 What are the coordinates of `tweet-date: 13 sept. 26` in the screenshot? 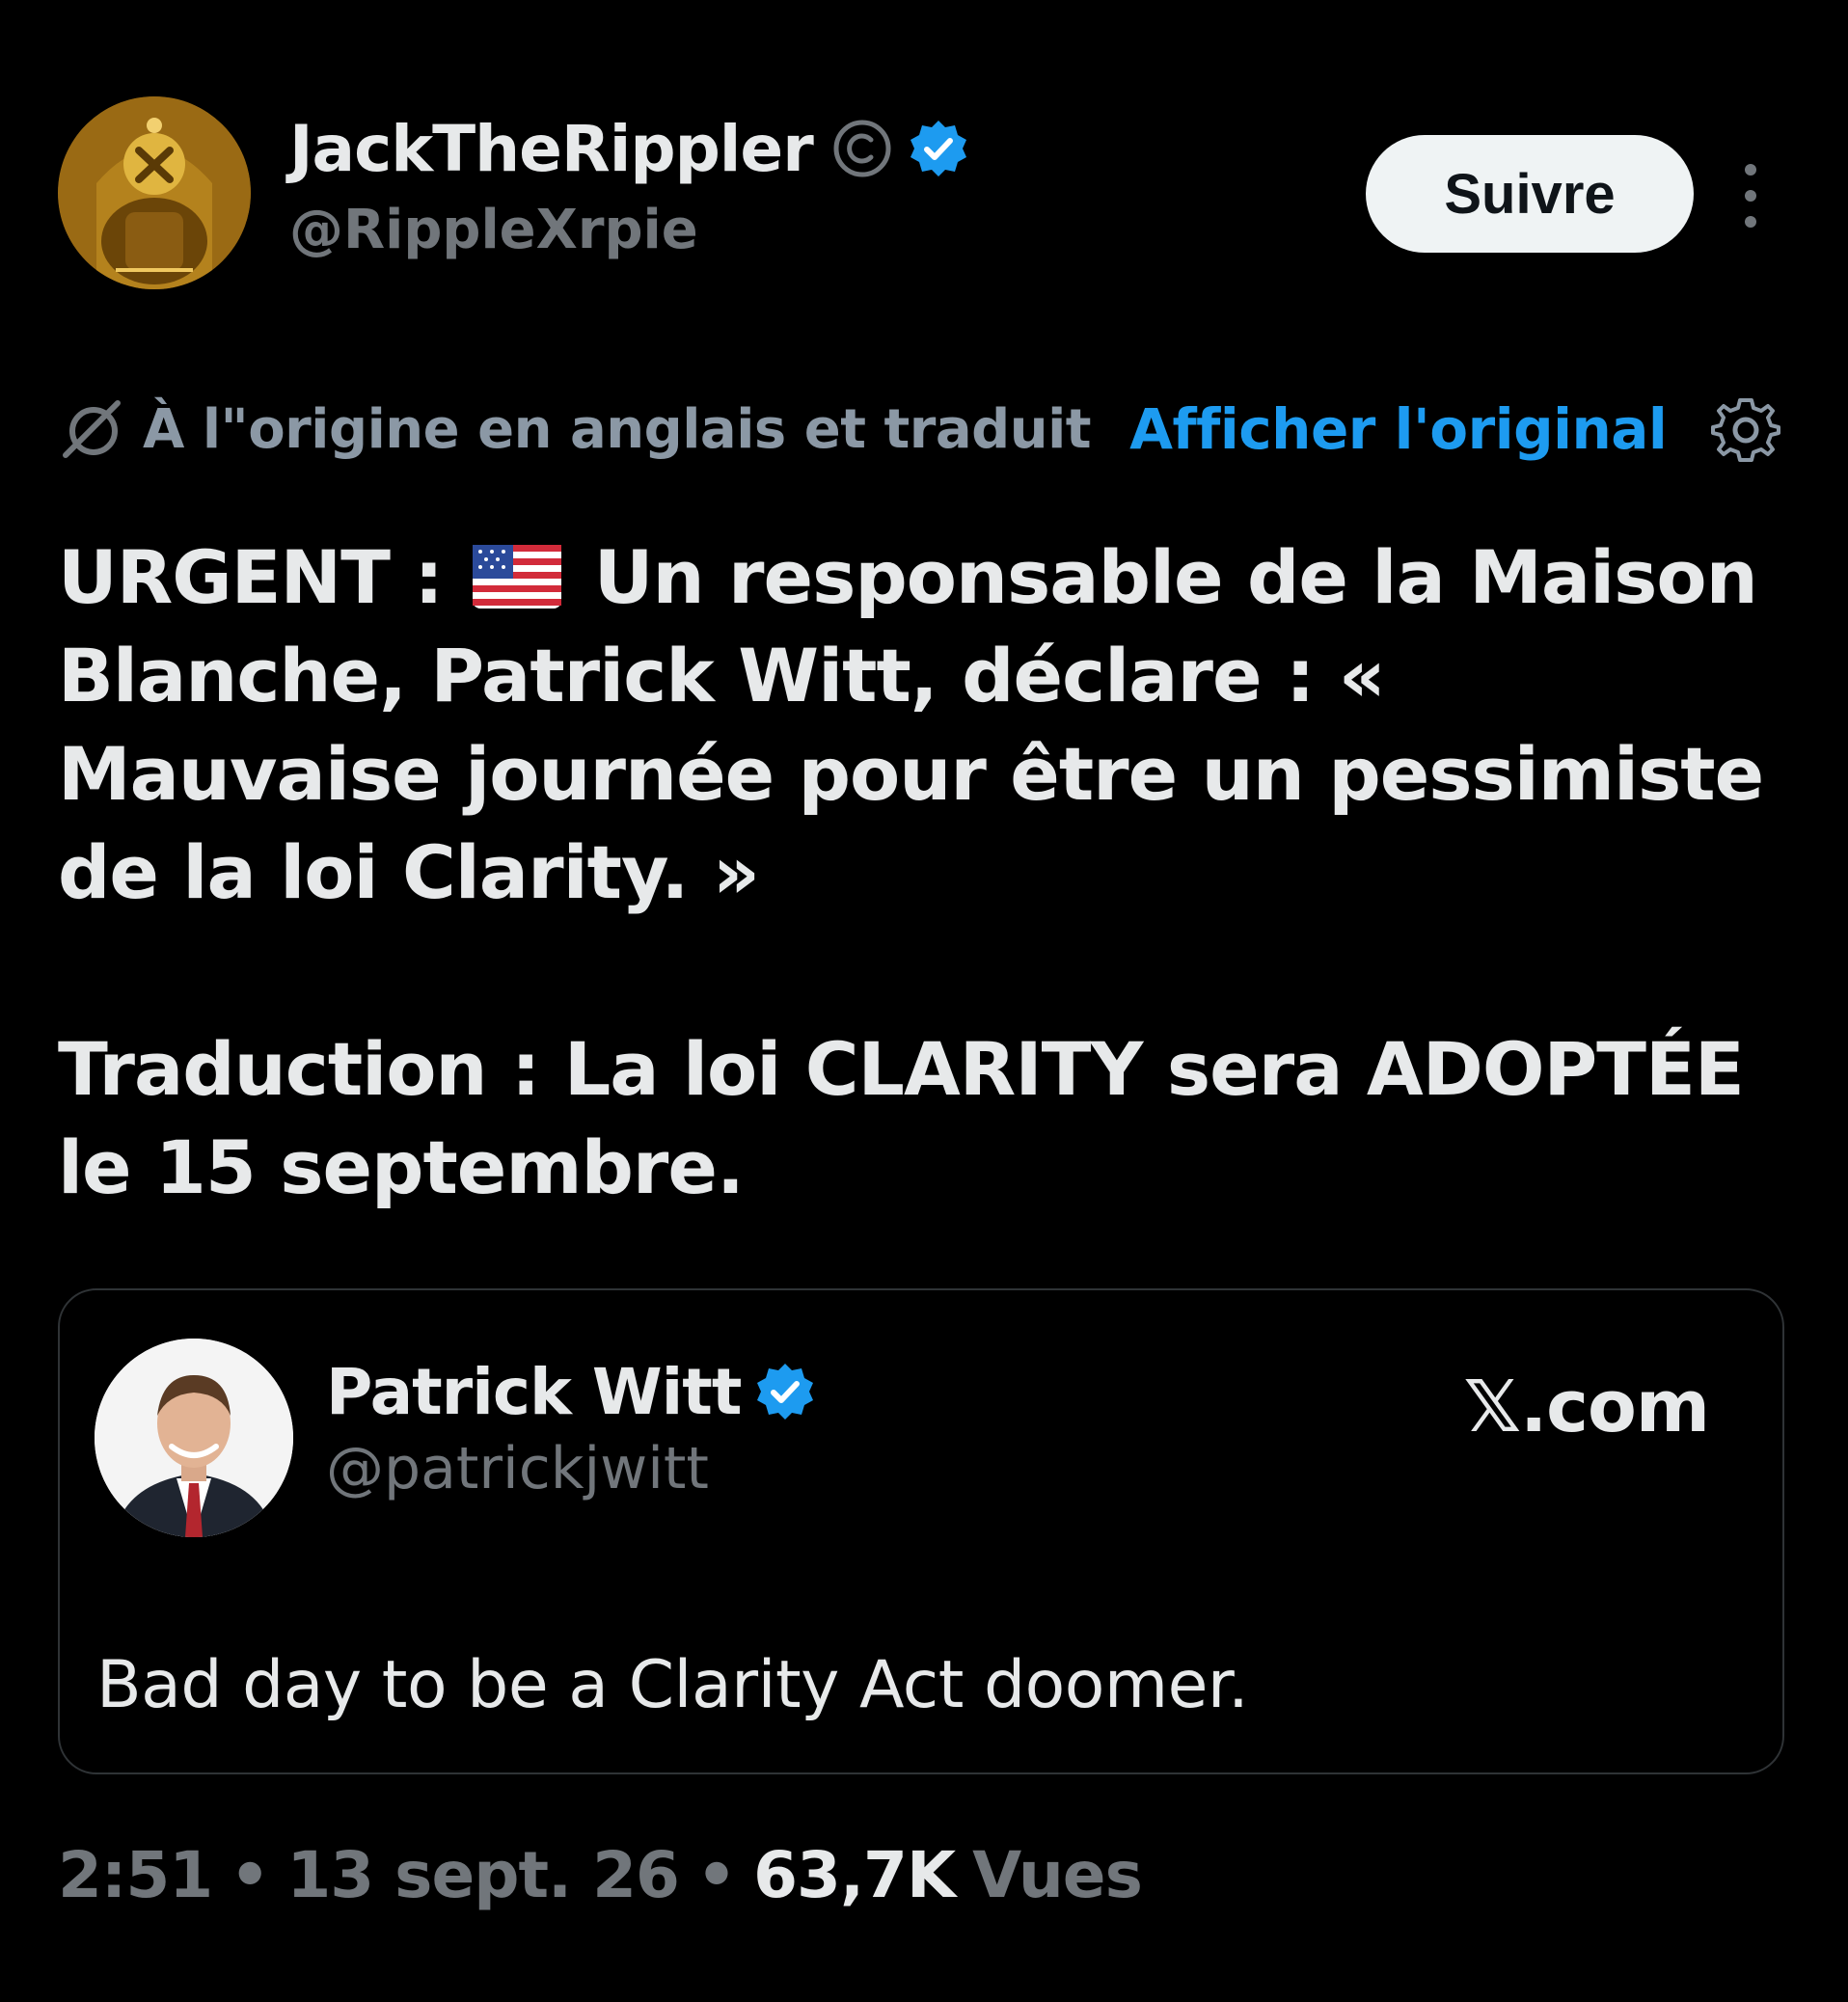 It's located at (483, 1875).